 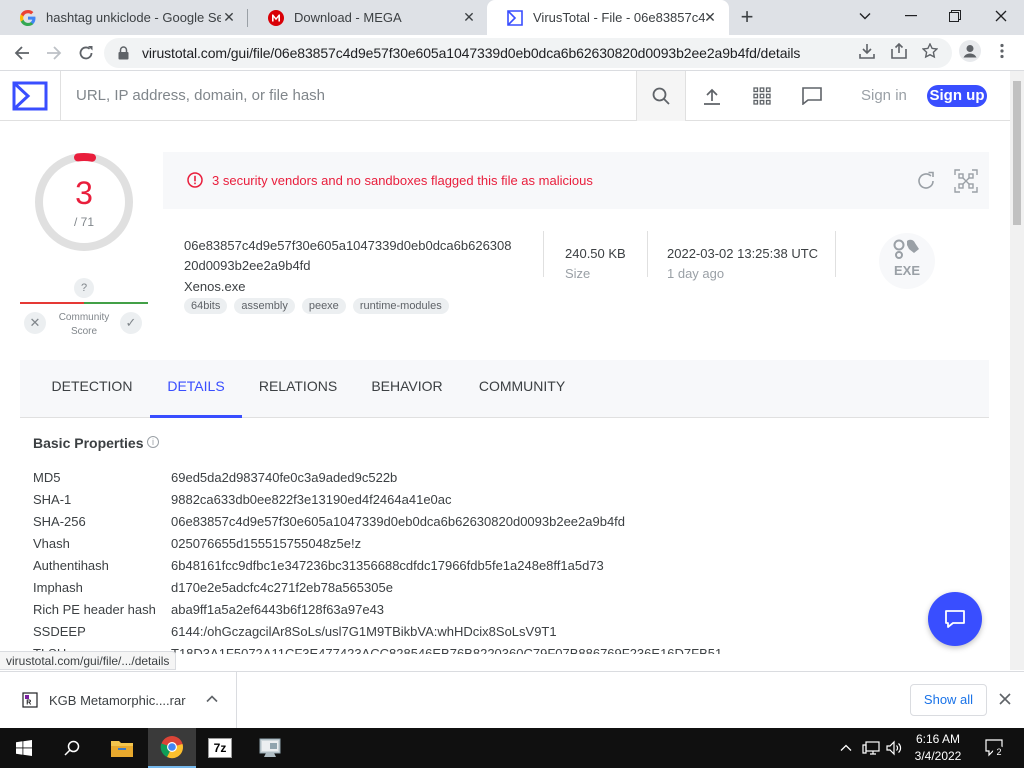 What do you see at coordinates (84, 303) in the screenshot?
I see `community-score-bar` at bounding box center [84, 303].